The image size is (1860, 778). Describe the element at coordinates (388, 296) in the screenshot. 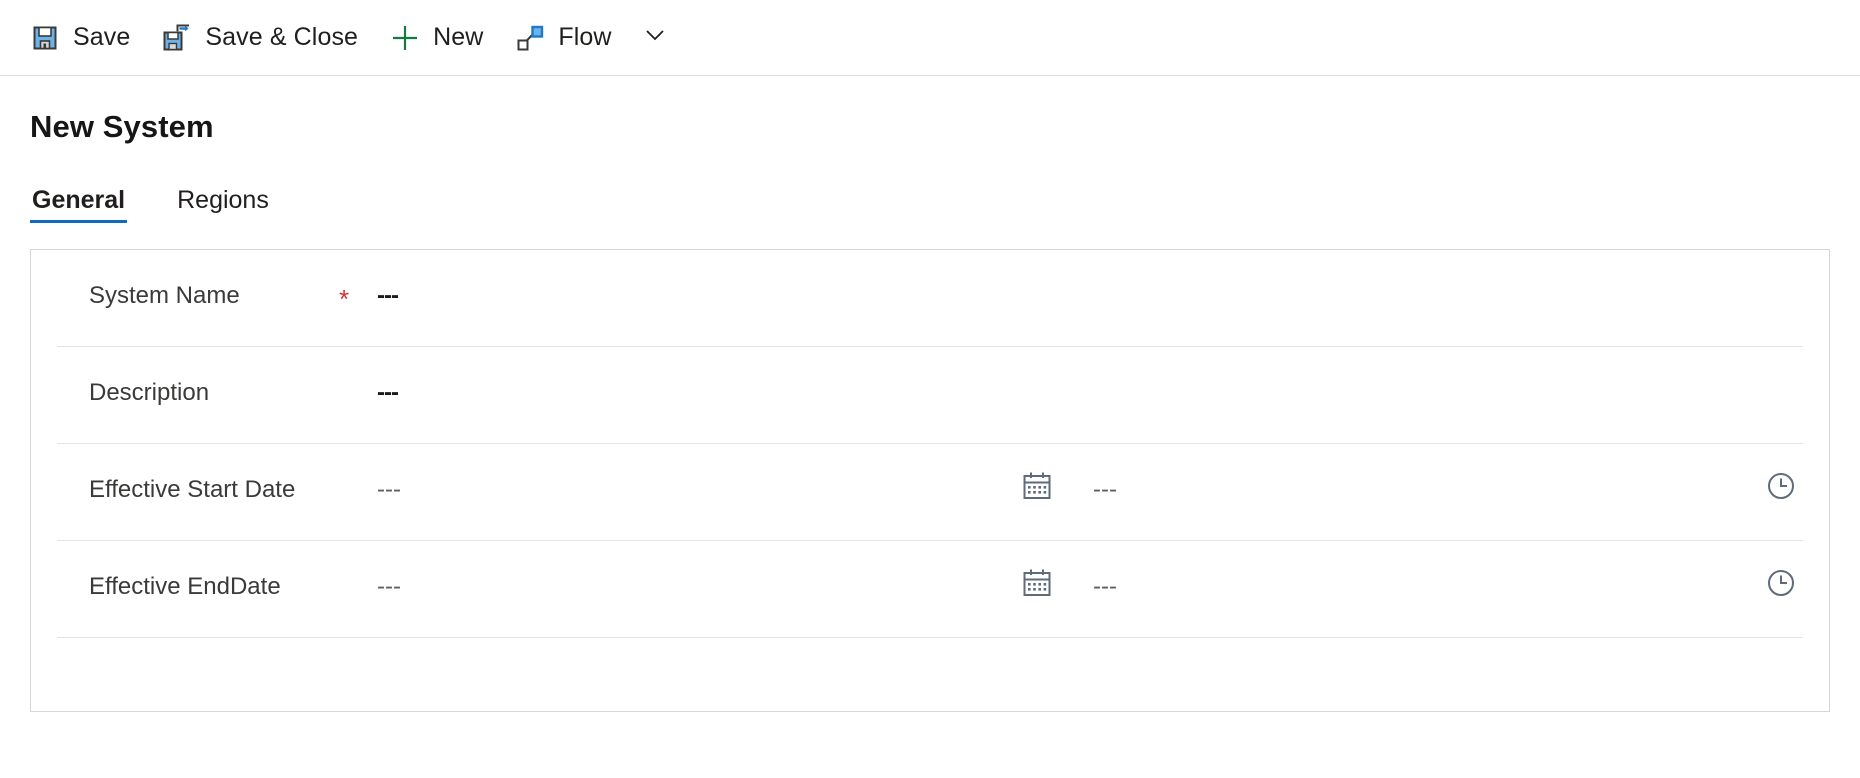

I see `field-value-system-name: ---` at that location.